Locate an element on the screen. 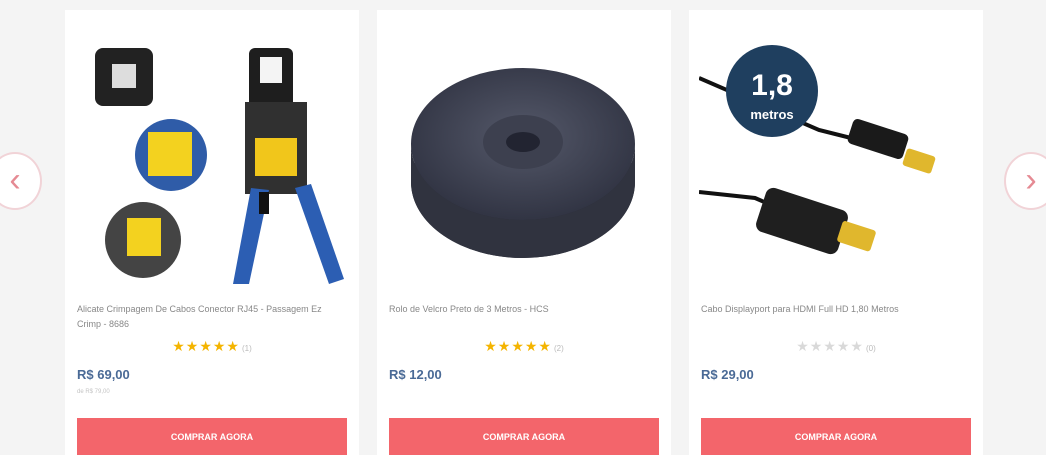 This screenshot has height=455, width=1046. star-rating: ★★★★★ (0) is located at coordinates (836, 346).